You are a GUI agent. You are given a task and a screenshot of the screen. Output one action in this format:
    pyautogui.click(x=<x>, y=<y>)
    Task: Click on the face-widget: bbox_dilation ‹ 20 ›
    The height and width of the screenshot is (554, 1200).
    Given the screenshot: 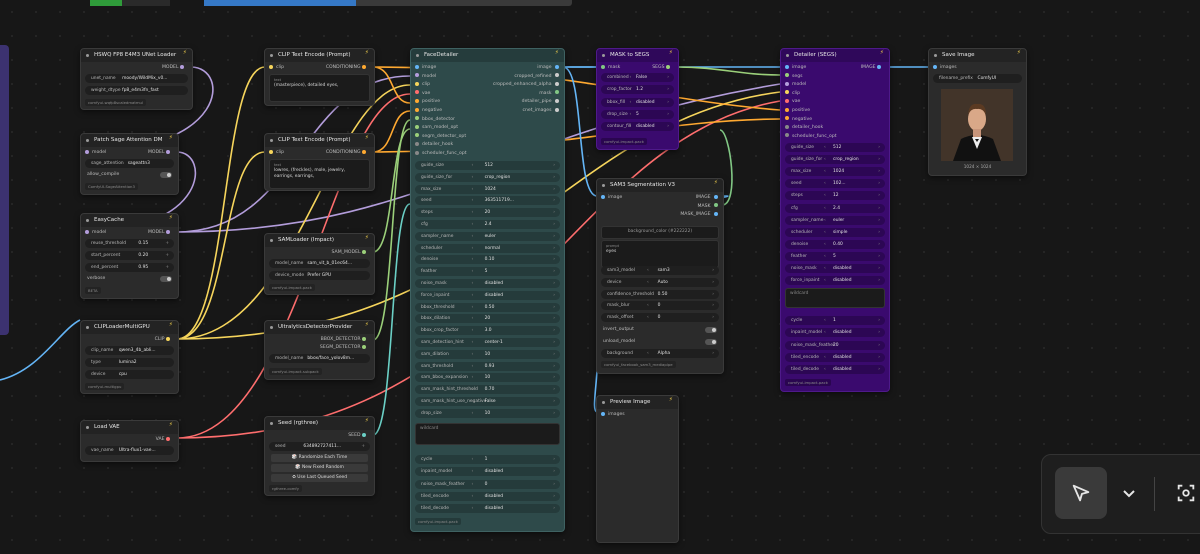 What is the action you would take?
    pyautogui.click(x=487, y=319)
    